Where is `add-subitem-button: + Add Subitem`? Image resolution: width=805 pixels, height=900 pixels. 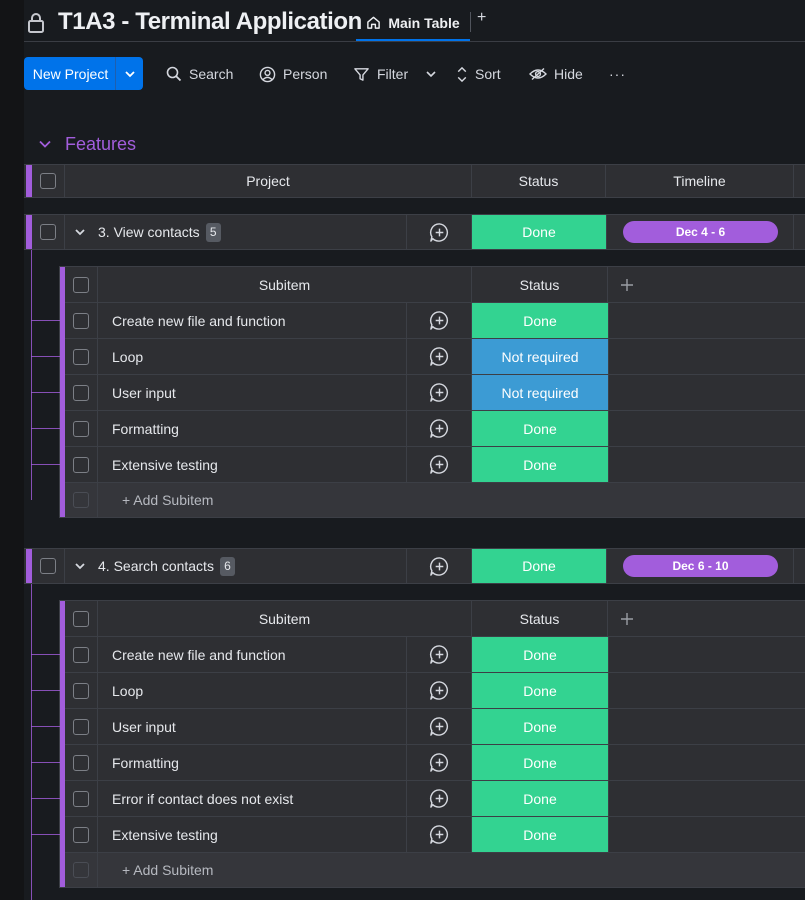 add-subitem-button: + Add Subitem is located at coordinates (167, 870).